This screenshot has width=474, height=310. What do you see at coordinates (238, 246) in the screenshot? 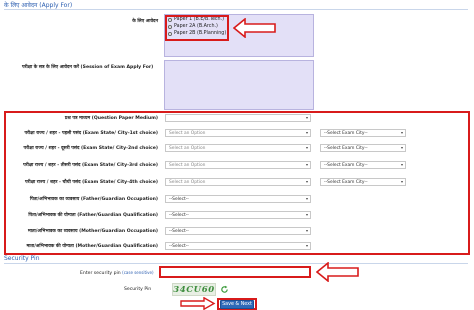
I see `mother-qualification-select: --Select--` at bounding box center [238, 246].